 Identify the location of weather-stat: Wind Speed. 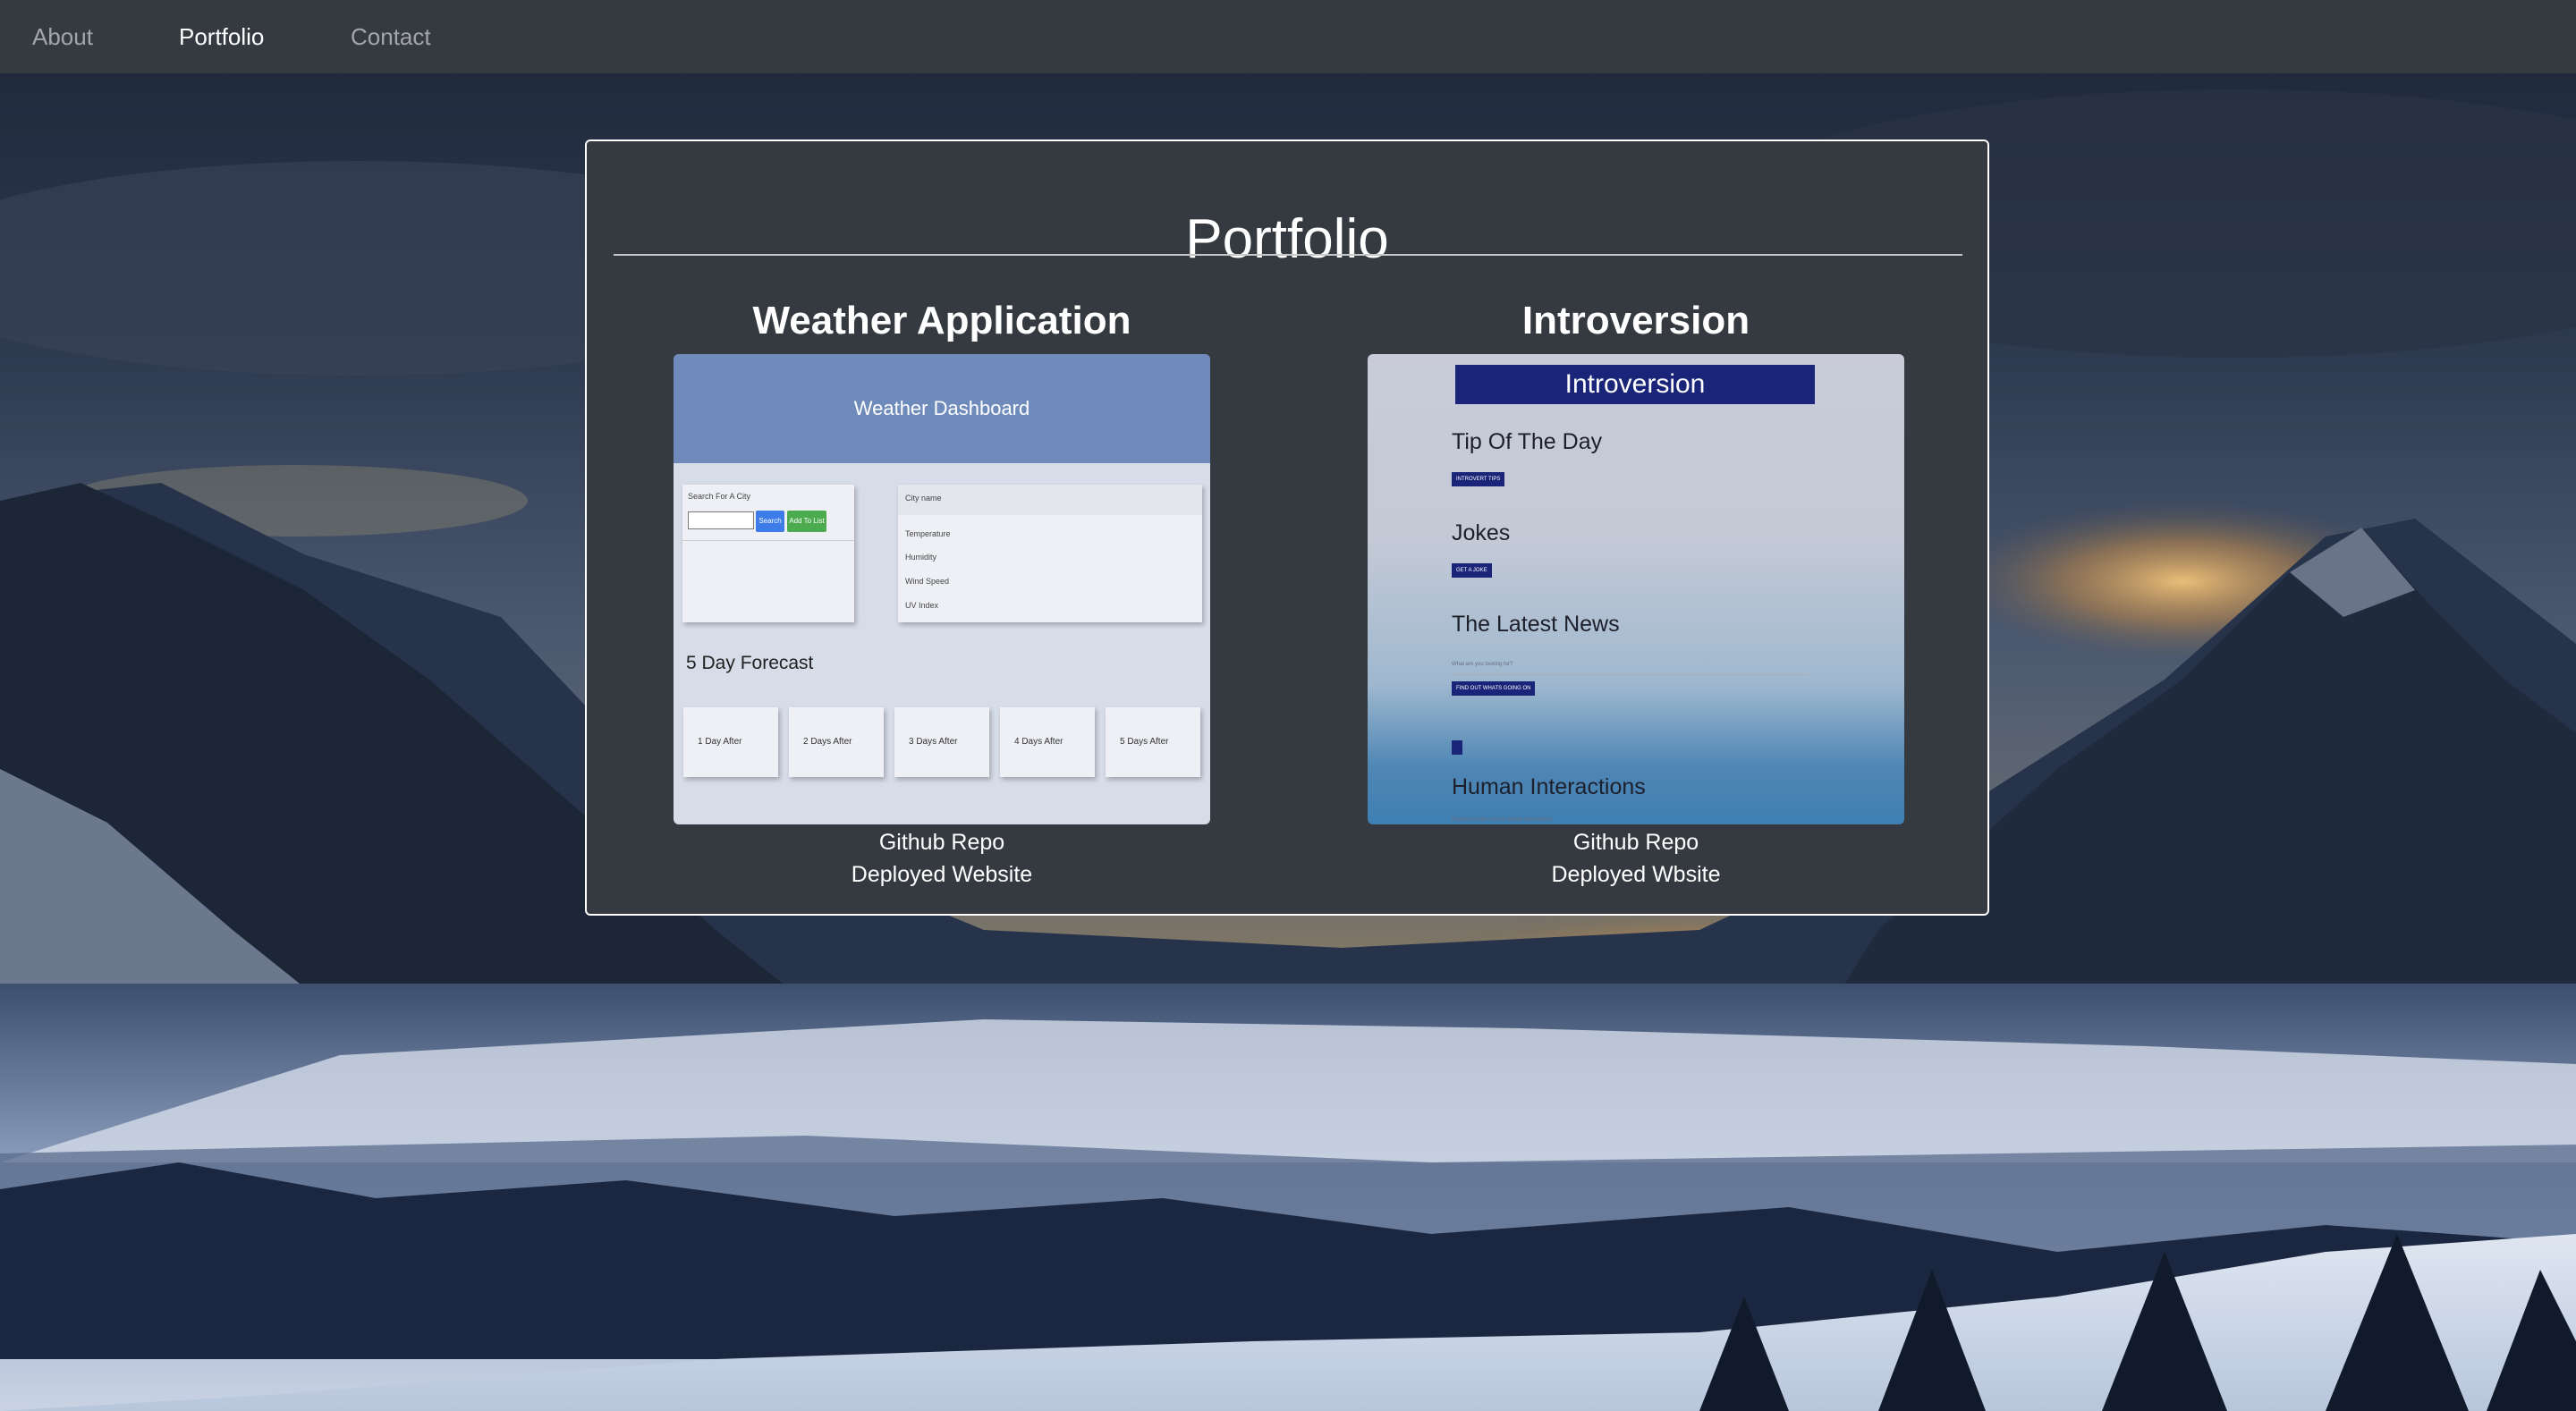
(927, 582).